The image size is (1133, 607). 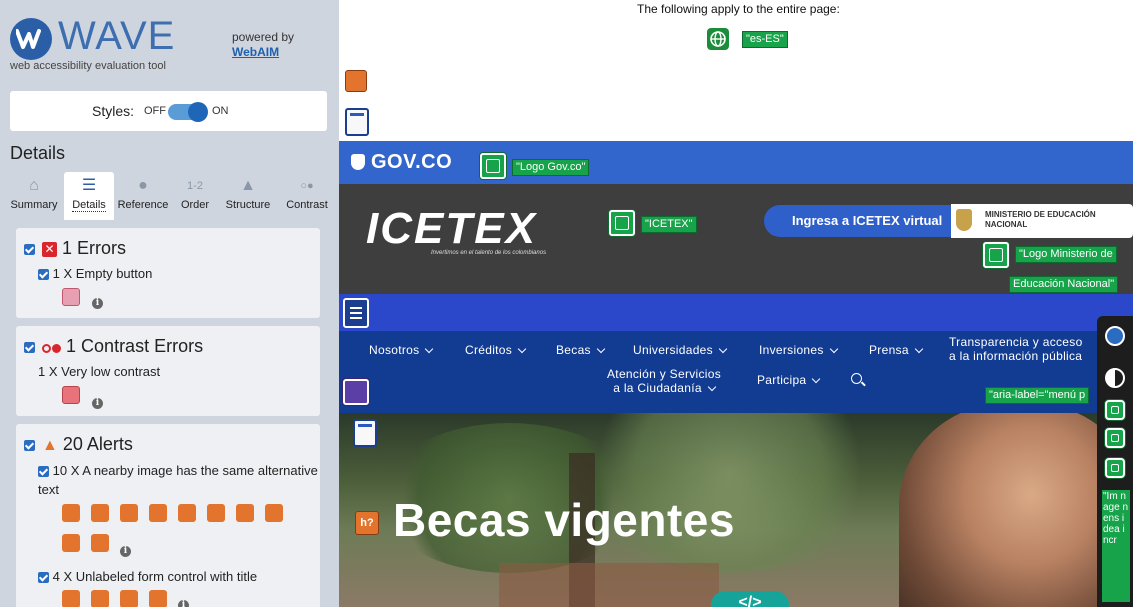 What do you see at coordinates (99, 371) in the screenshot?
I see `contrast-item: 1 X Very low contrast` at bounding box center [99, 371].